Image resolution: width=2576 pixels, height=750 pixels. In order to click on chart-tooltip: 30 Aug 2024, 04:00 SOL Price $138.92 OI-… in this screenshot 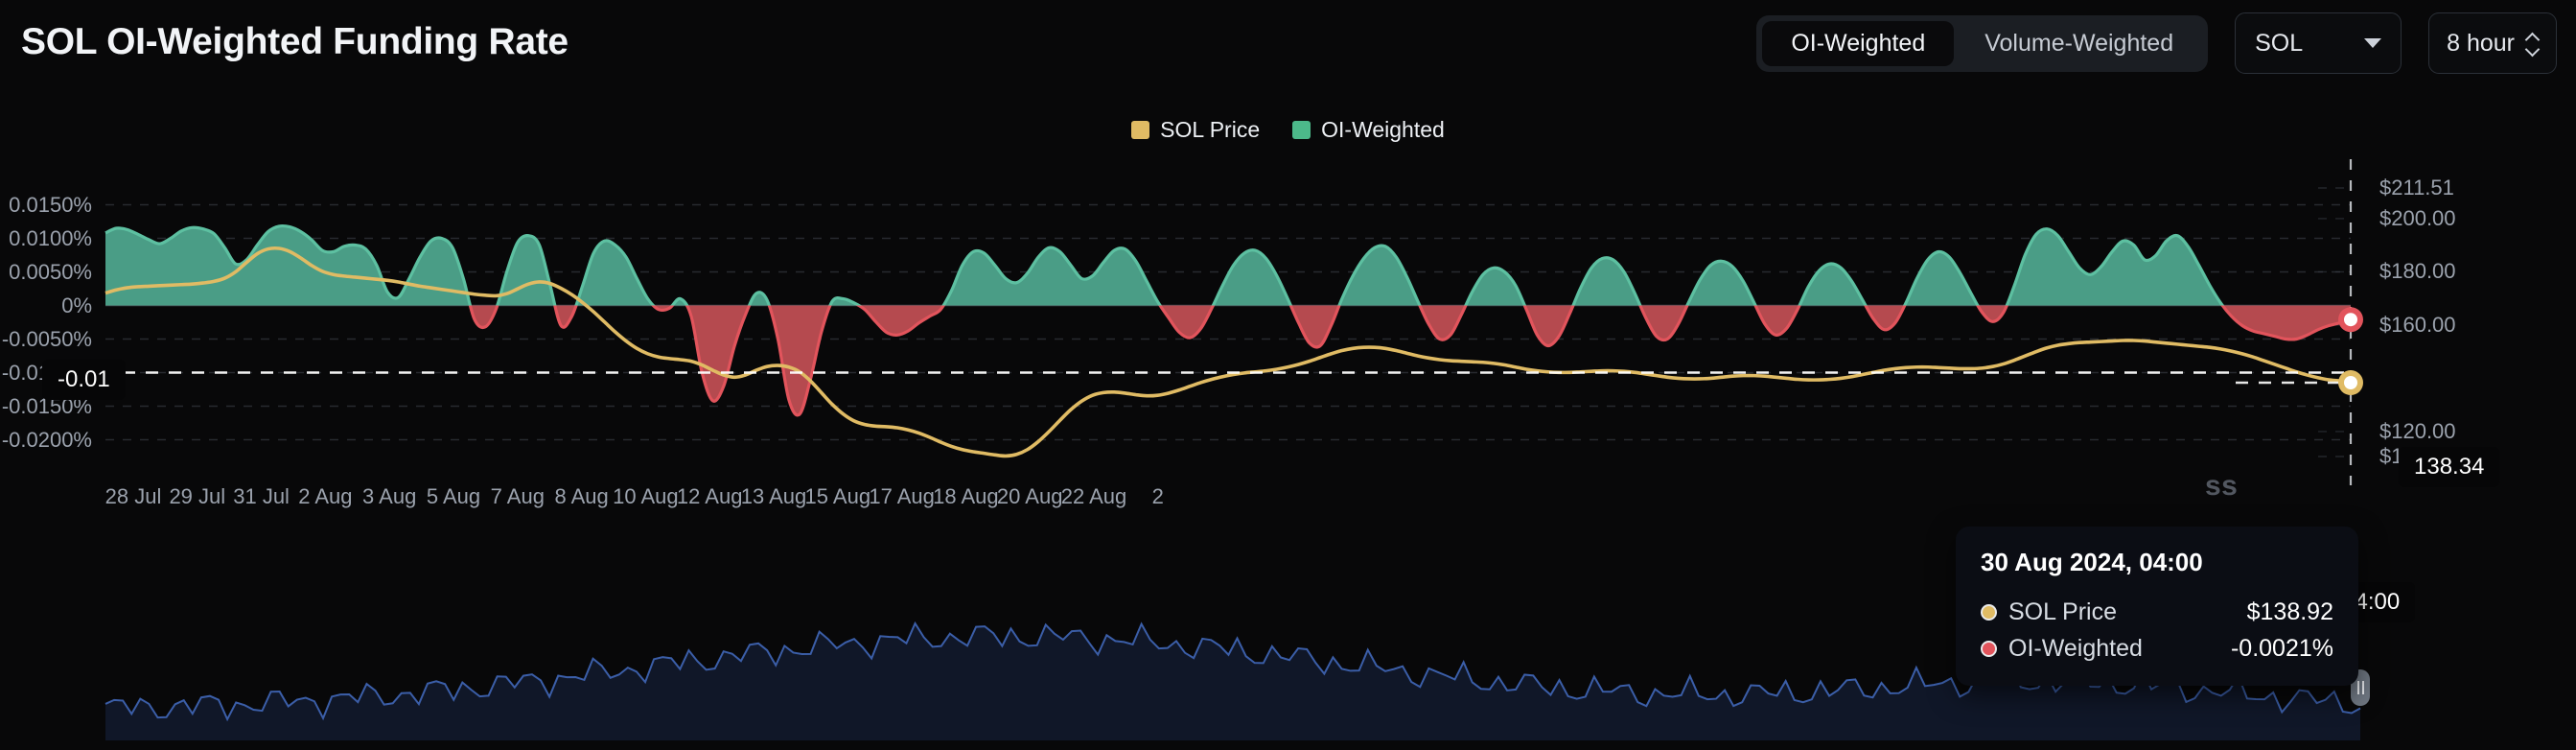, I will do `click(2157, 606)`.